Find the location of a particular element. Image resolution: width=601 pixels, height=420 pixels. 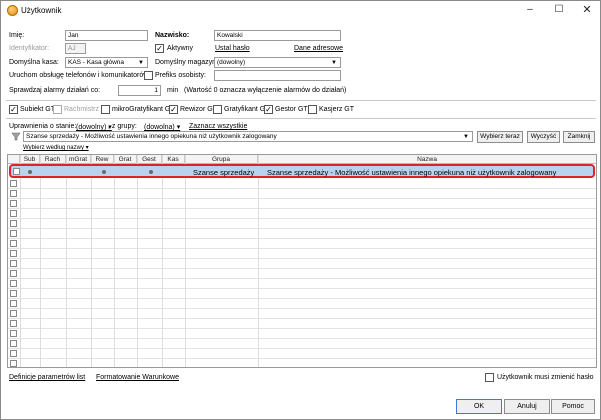

zaznacz-wszystkie-link: Zaznacz wszystkie is located at coordinates (218, 126).